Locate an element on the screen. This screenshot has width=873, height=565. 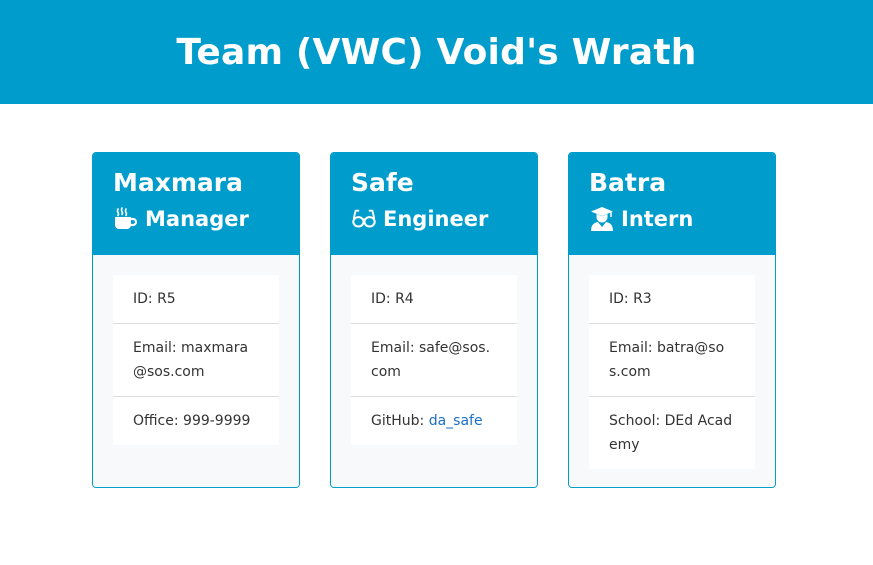
role-label: Engineer is located at coordinates (436, 219).